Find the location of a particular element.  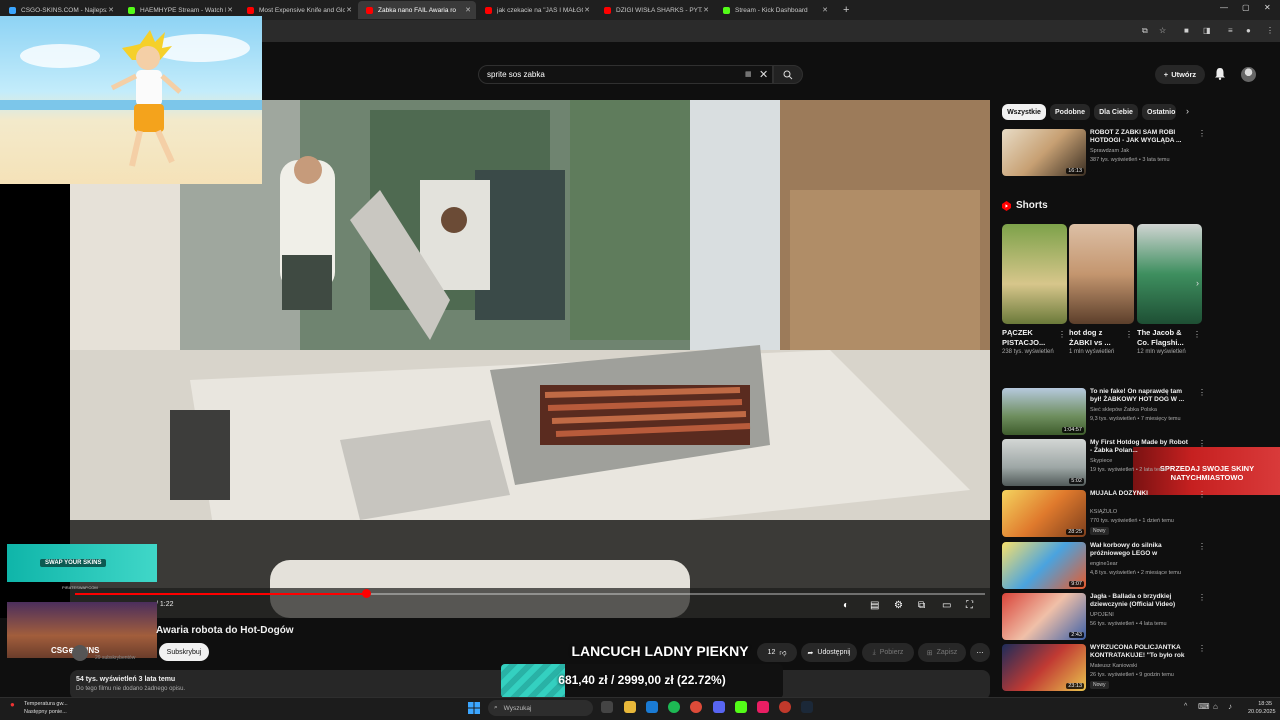

search-button is located at coordinates (788, 74).